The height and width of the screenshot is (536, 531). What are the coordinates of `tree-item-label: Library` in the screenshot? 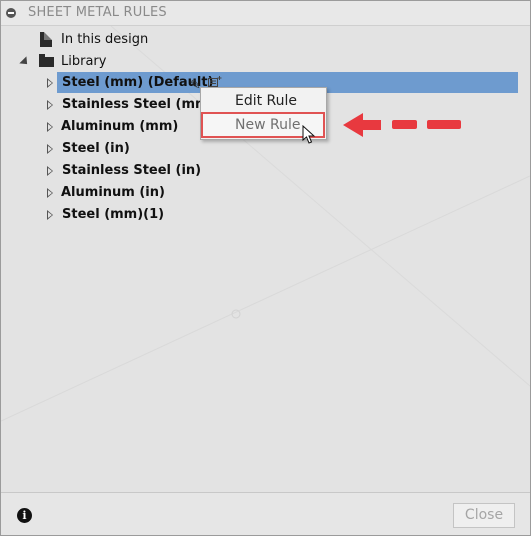 It's located at (84, 61).